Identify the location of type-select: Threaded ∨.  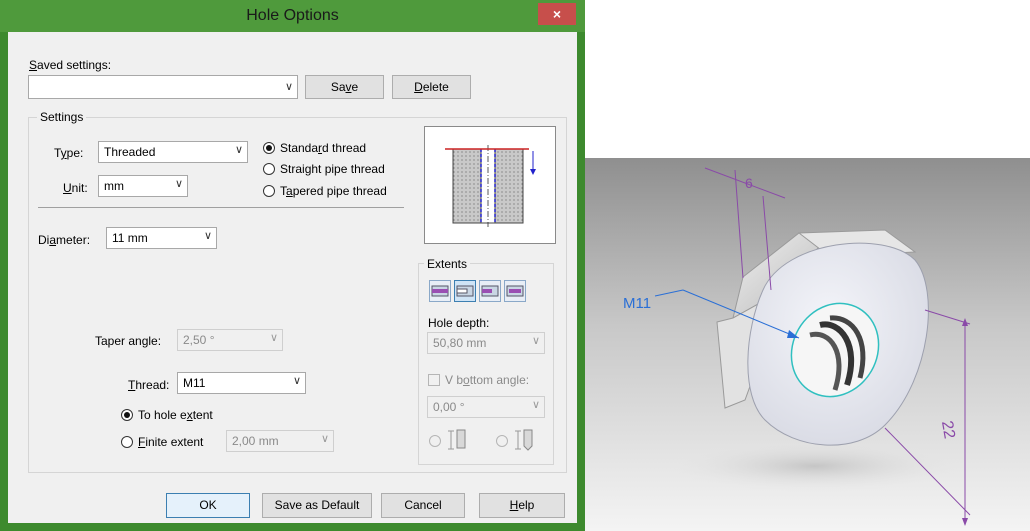
(173, 152).